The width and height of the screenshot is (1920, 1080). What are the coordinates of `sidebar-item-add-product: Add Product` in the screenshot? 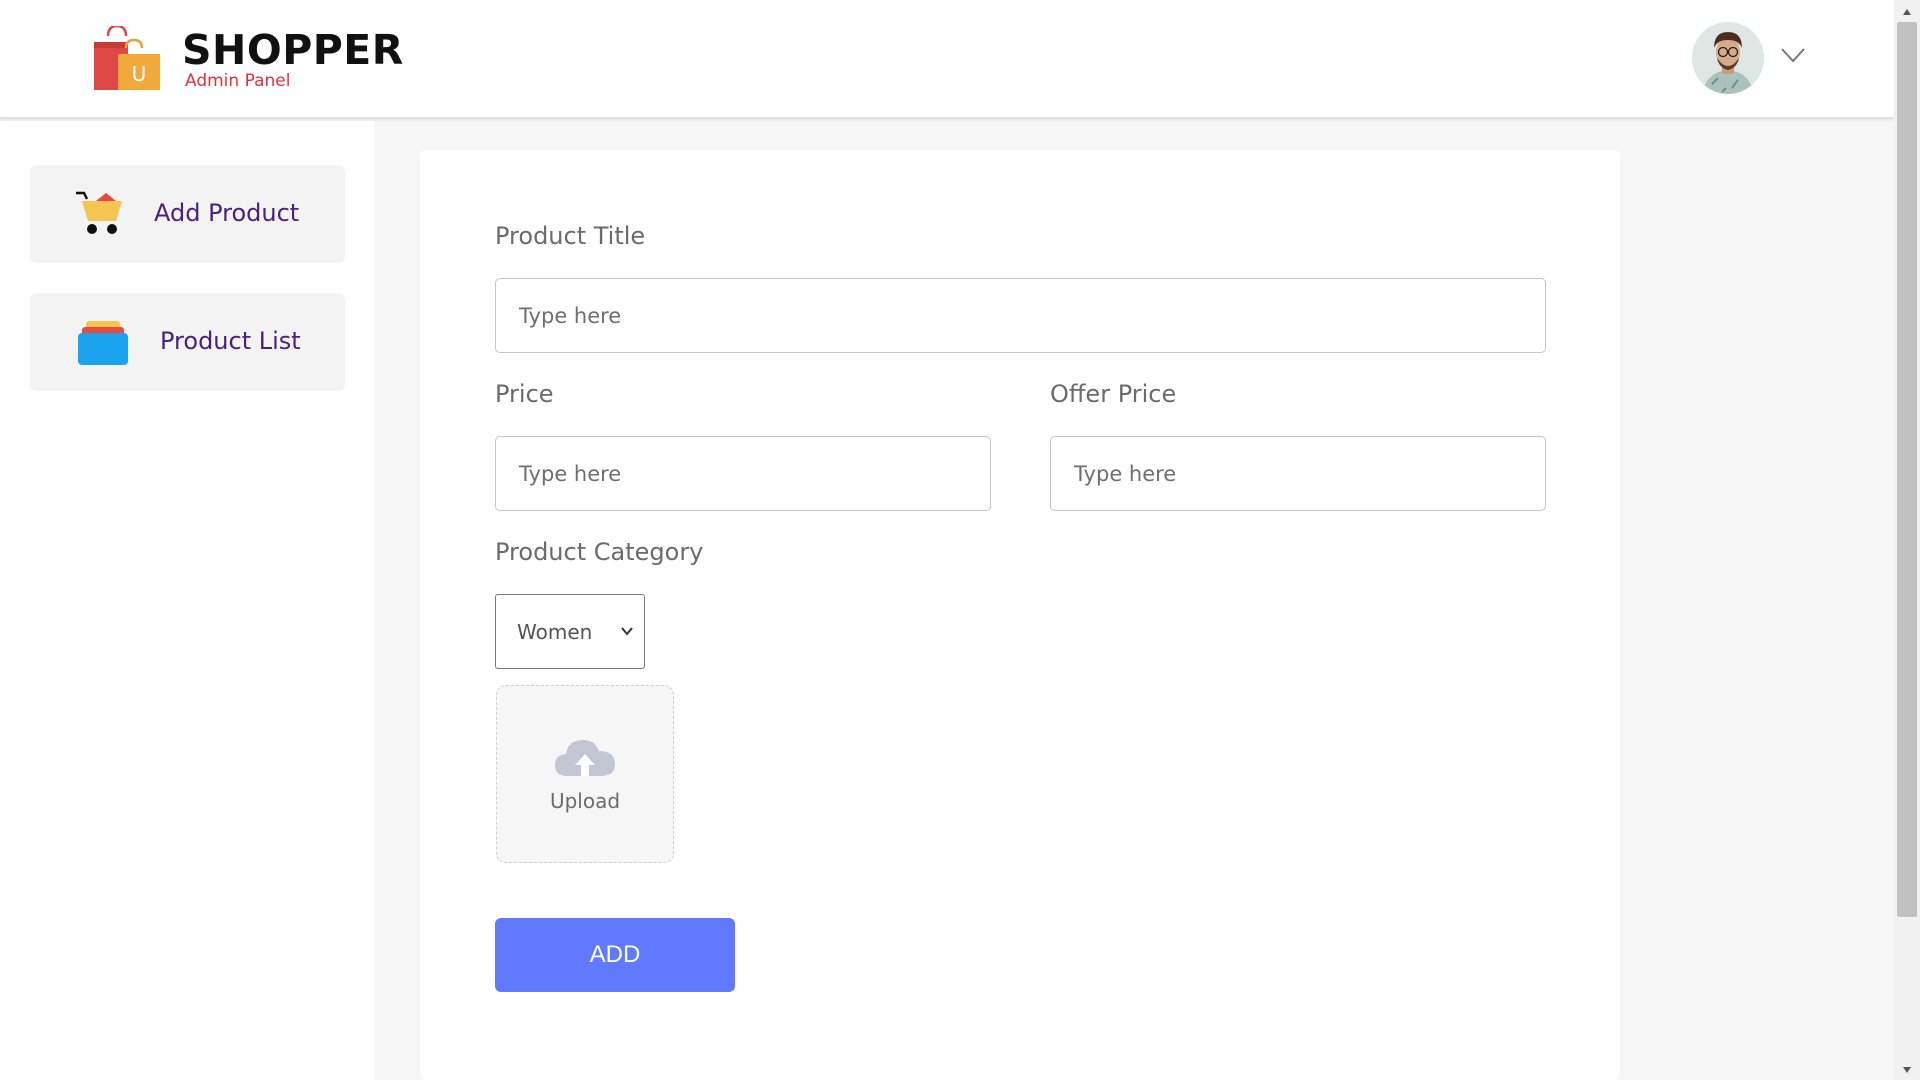 It's located at (187, 214).